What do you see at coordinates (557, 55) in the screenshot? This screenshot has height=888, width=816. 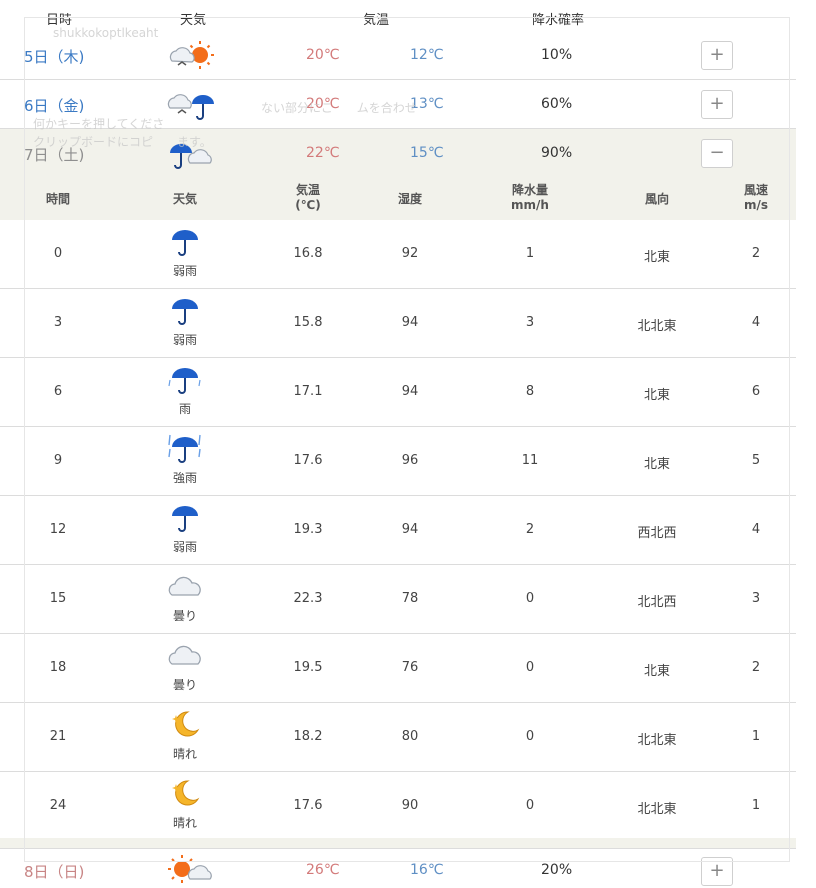 I see `precip-prob: 10%` at bounding box center [557, 55].